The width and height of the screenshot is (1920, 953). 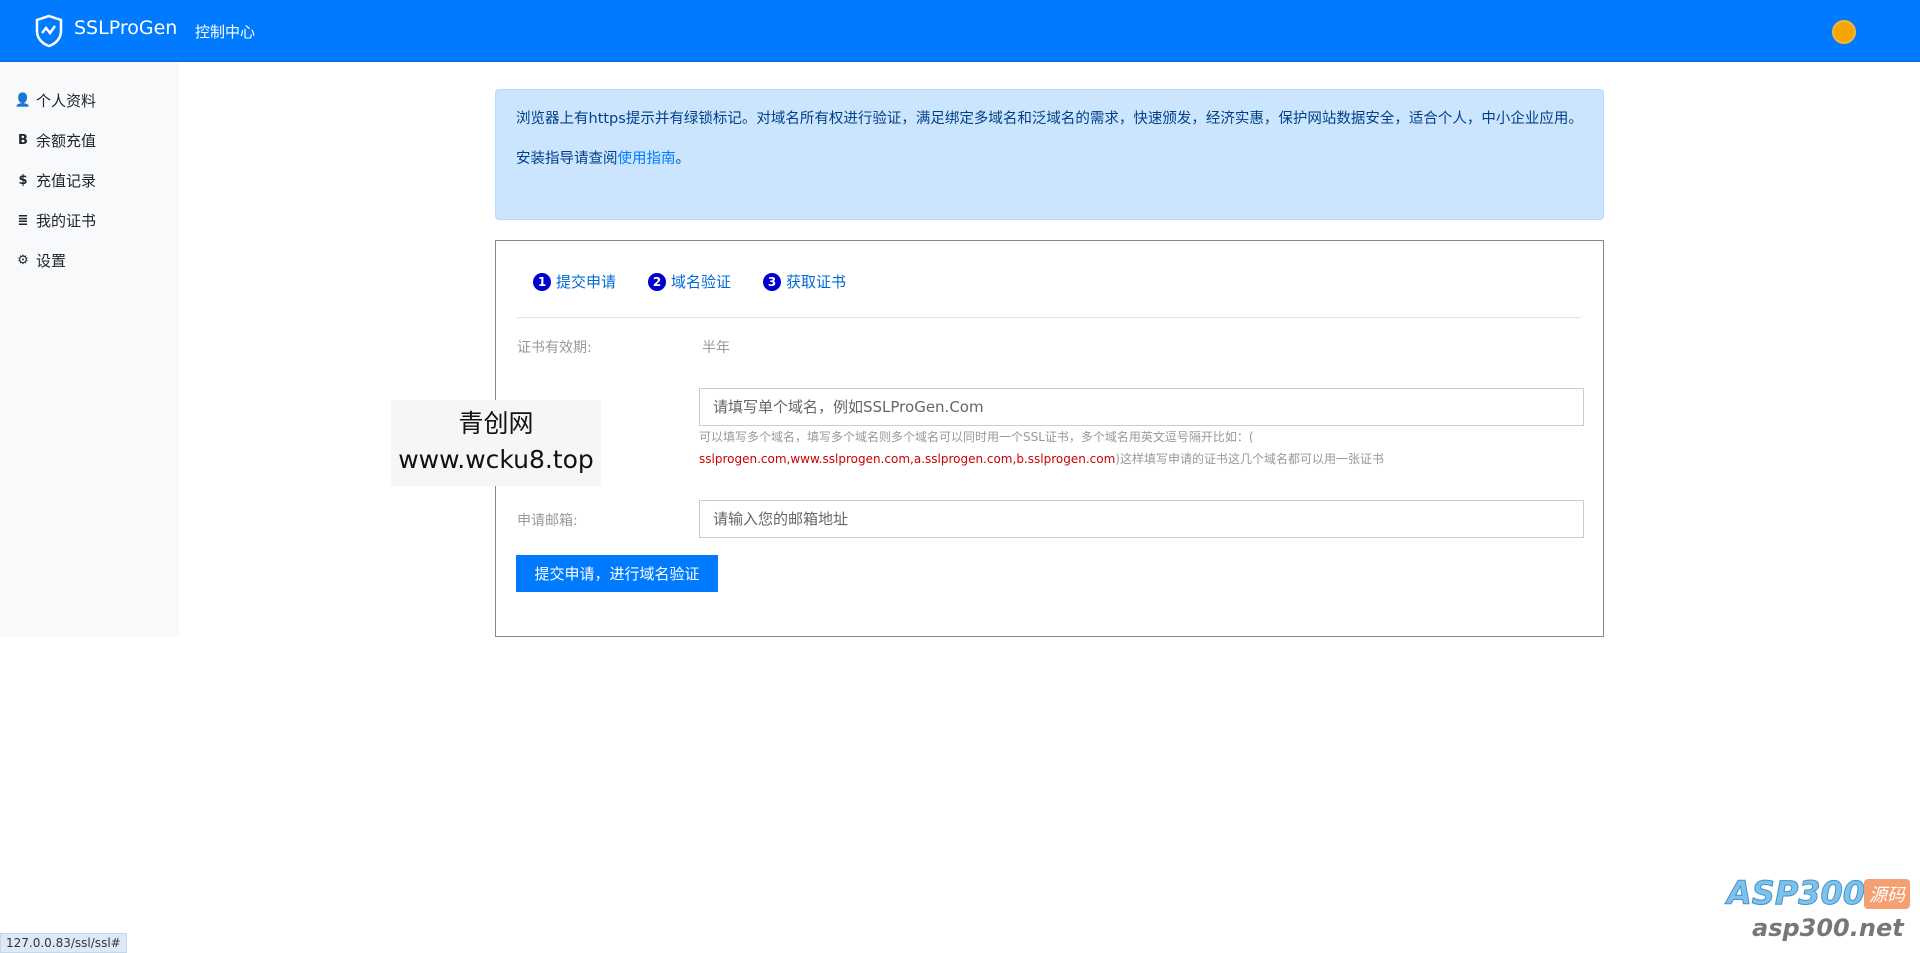 I want to click on email-input, so click(x=1141, y=519).